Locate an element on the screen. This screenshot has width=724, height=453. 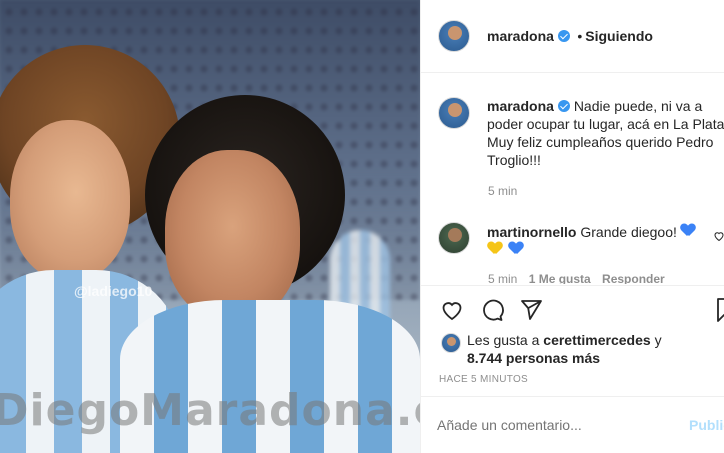
comment-bar: Publicar is located at coordinates (572, 424).